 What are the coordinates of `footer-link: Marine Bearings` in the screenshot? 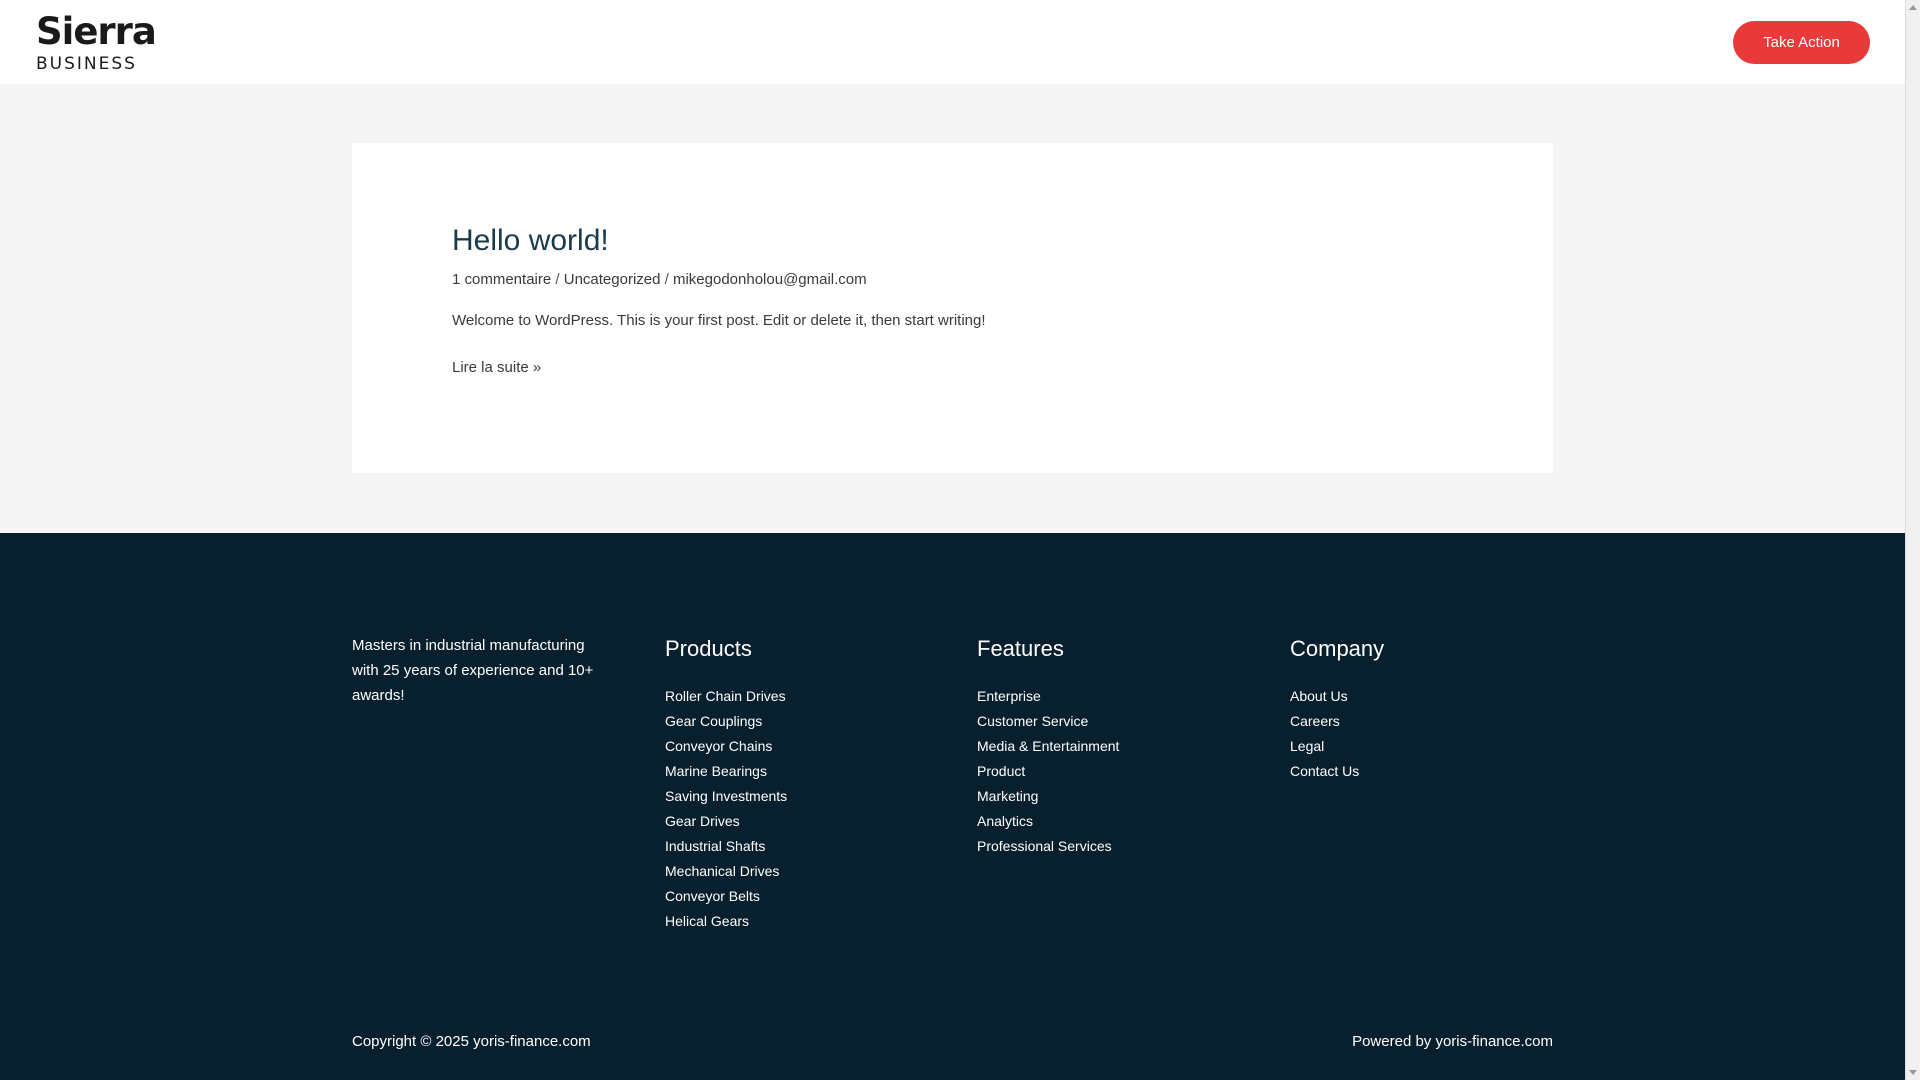 It's located at (726, 771).